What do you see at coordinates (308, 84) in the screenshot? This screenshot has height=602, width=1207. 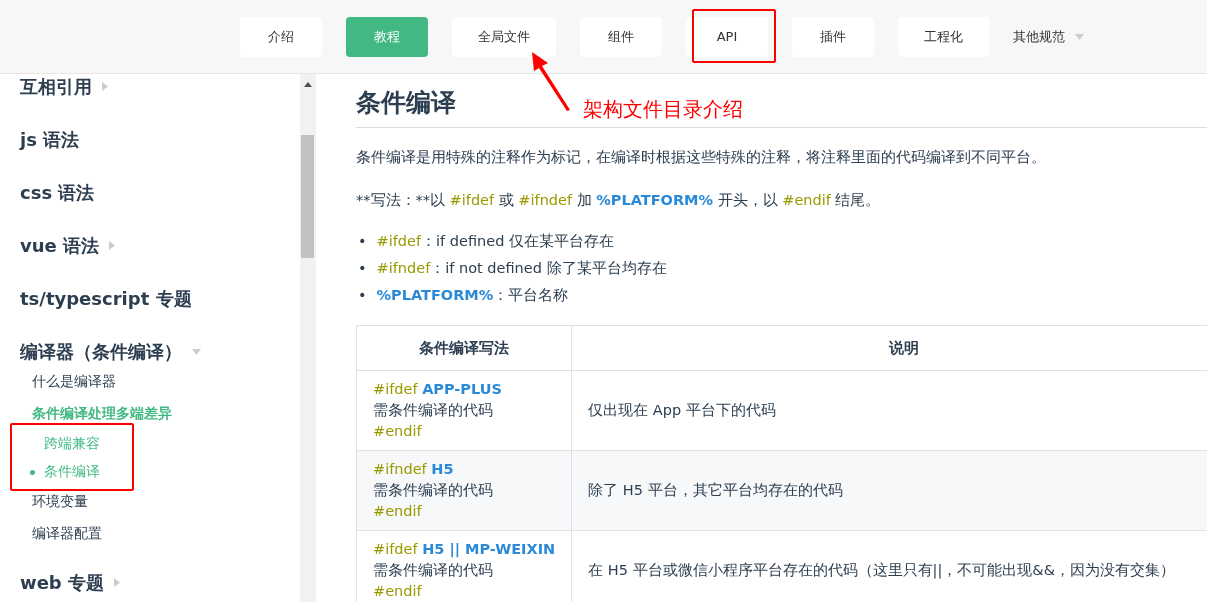 I see `scroll-up-icon` at bounding box center [308, 84].